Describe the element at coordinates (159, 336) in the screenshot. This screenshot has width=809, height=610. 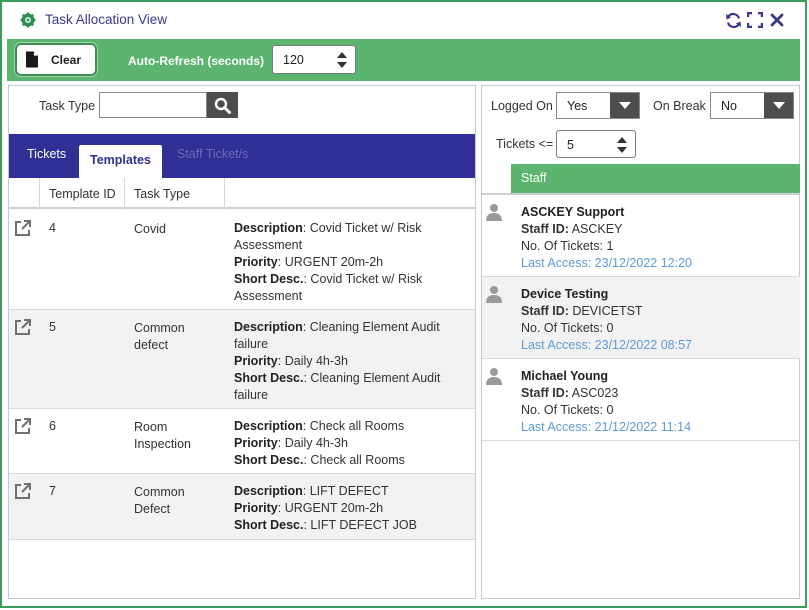
I see `task-type: Common defect` at that location.